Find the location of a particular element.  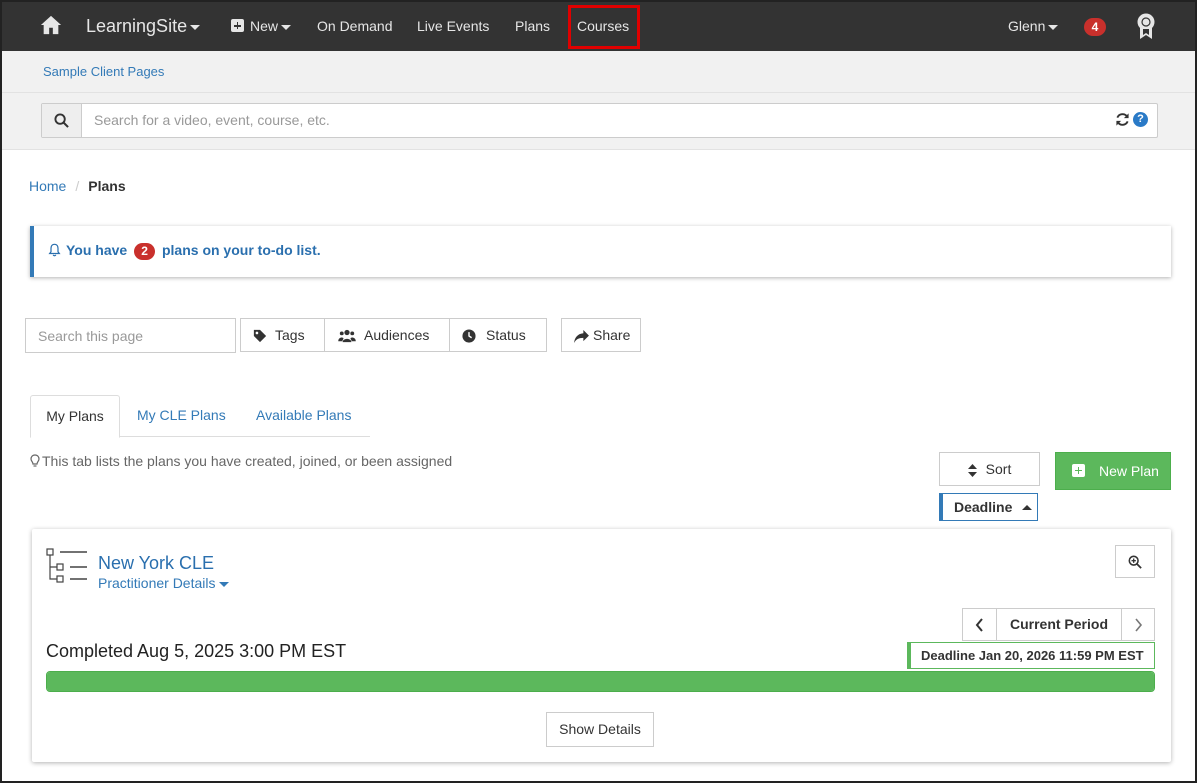

todo-alert-link: You have 2 plans on your to-do list. is located at coordinates (193, 251).